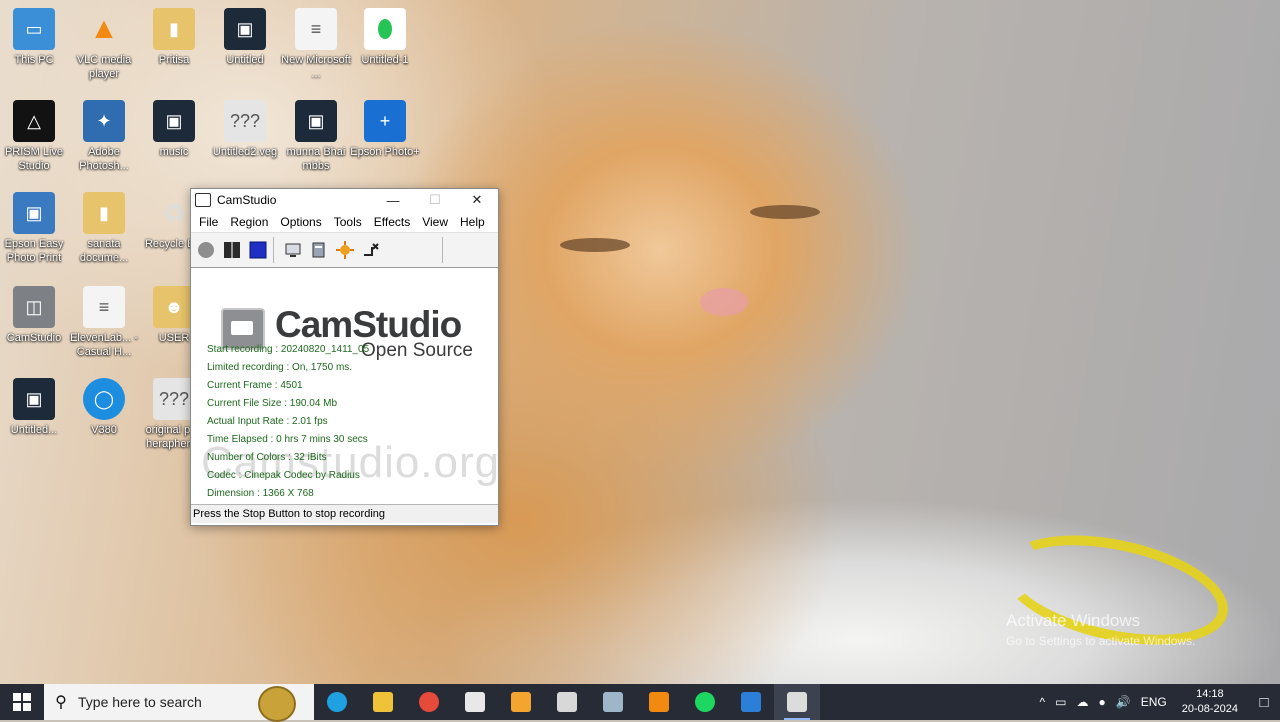  I want to click on taskbar-app-chrome, so click(429, 702).